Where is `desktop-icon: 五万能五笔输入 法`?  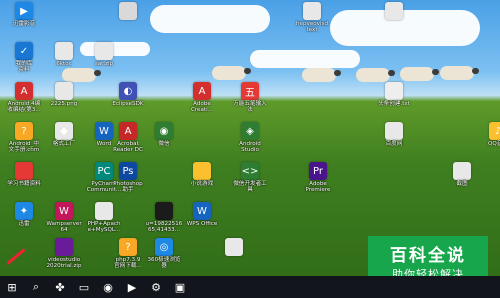 desktop-icon: 五万能五笔输入 法 is located at coordinates (250, 98).